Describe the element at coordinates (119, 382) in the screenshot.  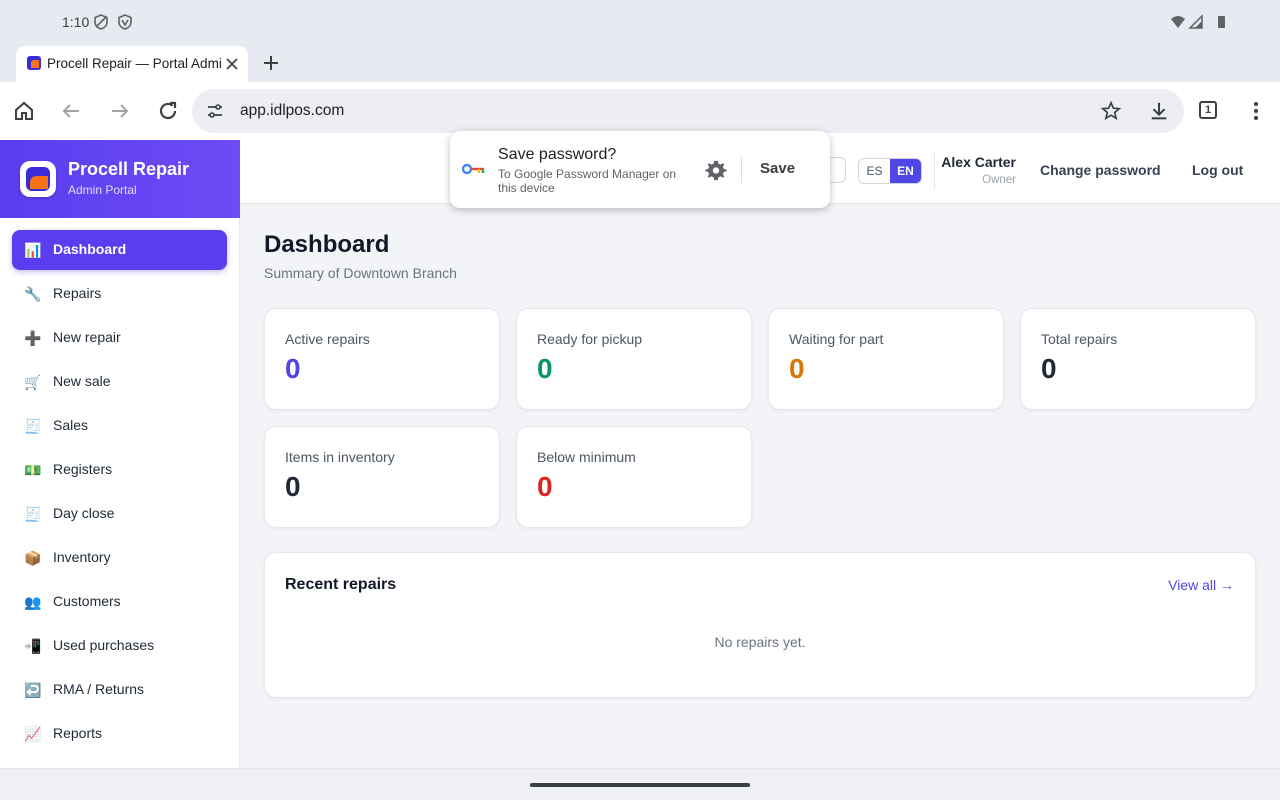
I see `sidebar-item-new-sale: 🛒 New sale` at that location.